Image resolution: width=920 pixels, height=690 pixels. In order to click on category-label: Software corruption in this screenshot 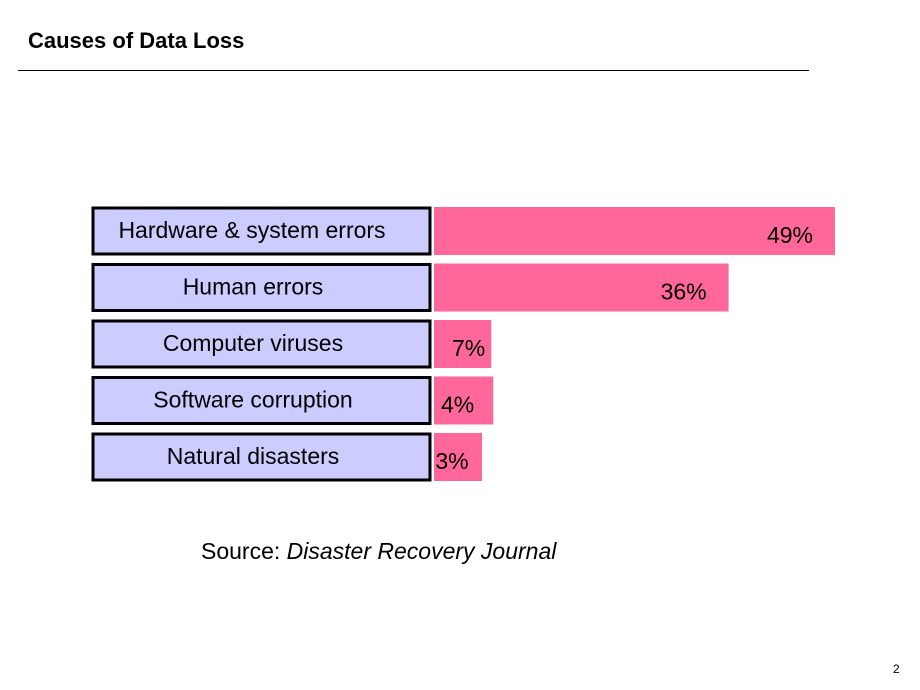, I will do `click(252, 400)`.